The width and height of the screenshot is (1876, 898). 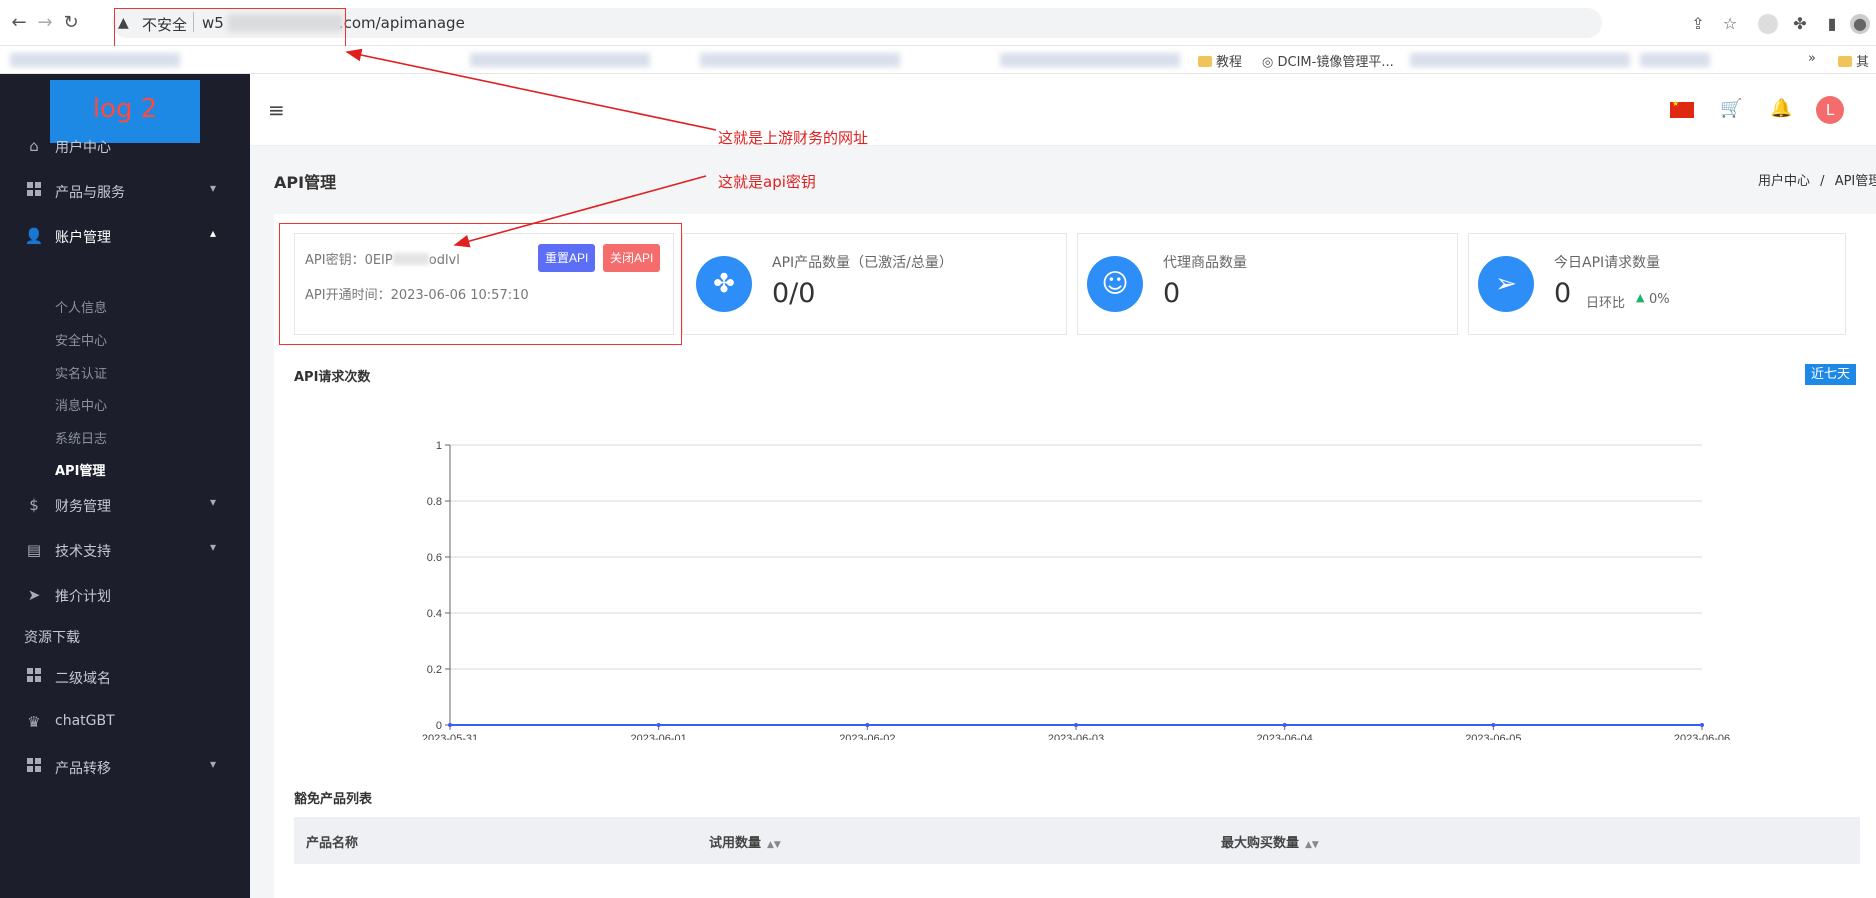 I want to click on x-tick-label: 2023-06-05, so click(x=1493, y=736).